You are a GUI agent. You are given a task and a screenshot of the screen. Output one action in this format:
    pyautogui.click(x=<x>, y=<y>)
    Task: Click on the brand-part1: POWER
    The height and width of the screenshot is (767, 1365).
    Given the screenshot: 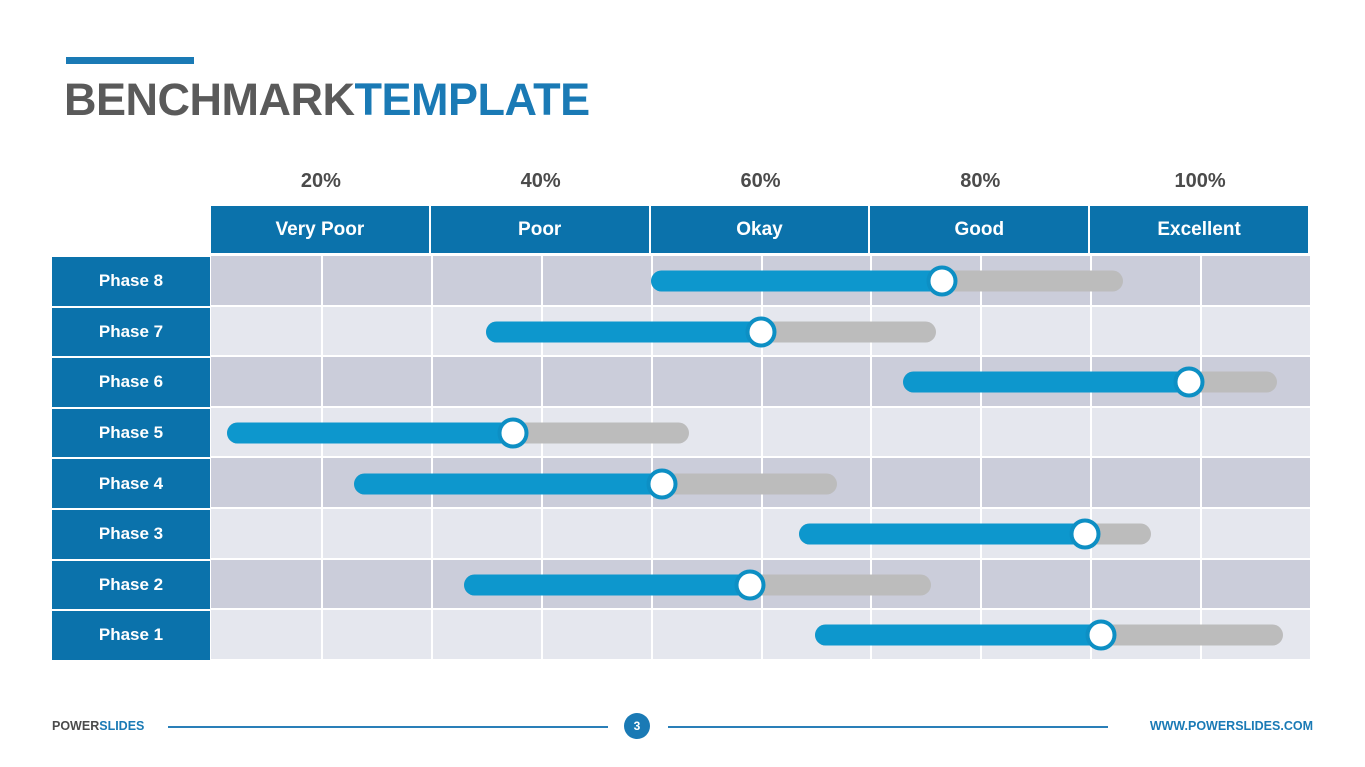 What is the action you would take?
    pyautogui.click(x=76, y=726)
    